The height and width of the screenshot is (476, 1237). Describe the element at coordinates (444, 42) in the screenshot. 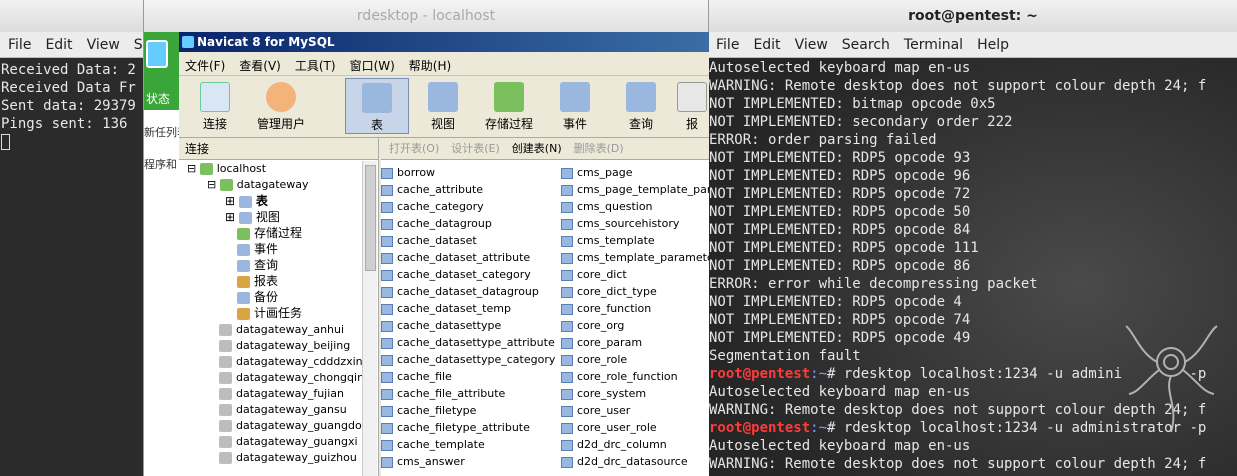

I see `navicat-titlebar: Navicat 8 for MySQL` at that location.